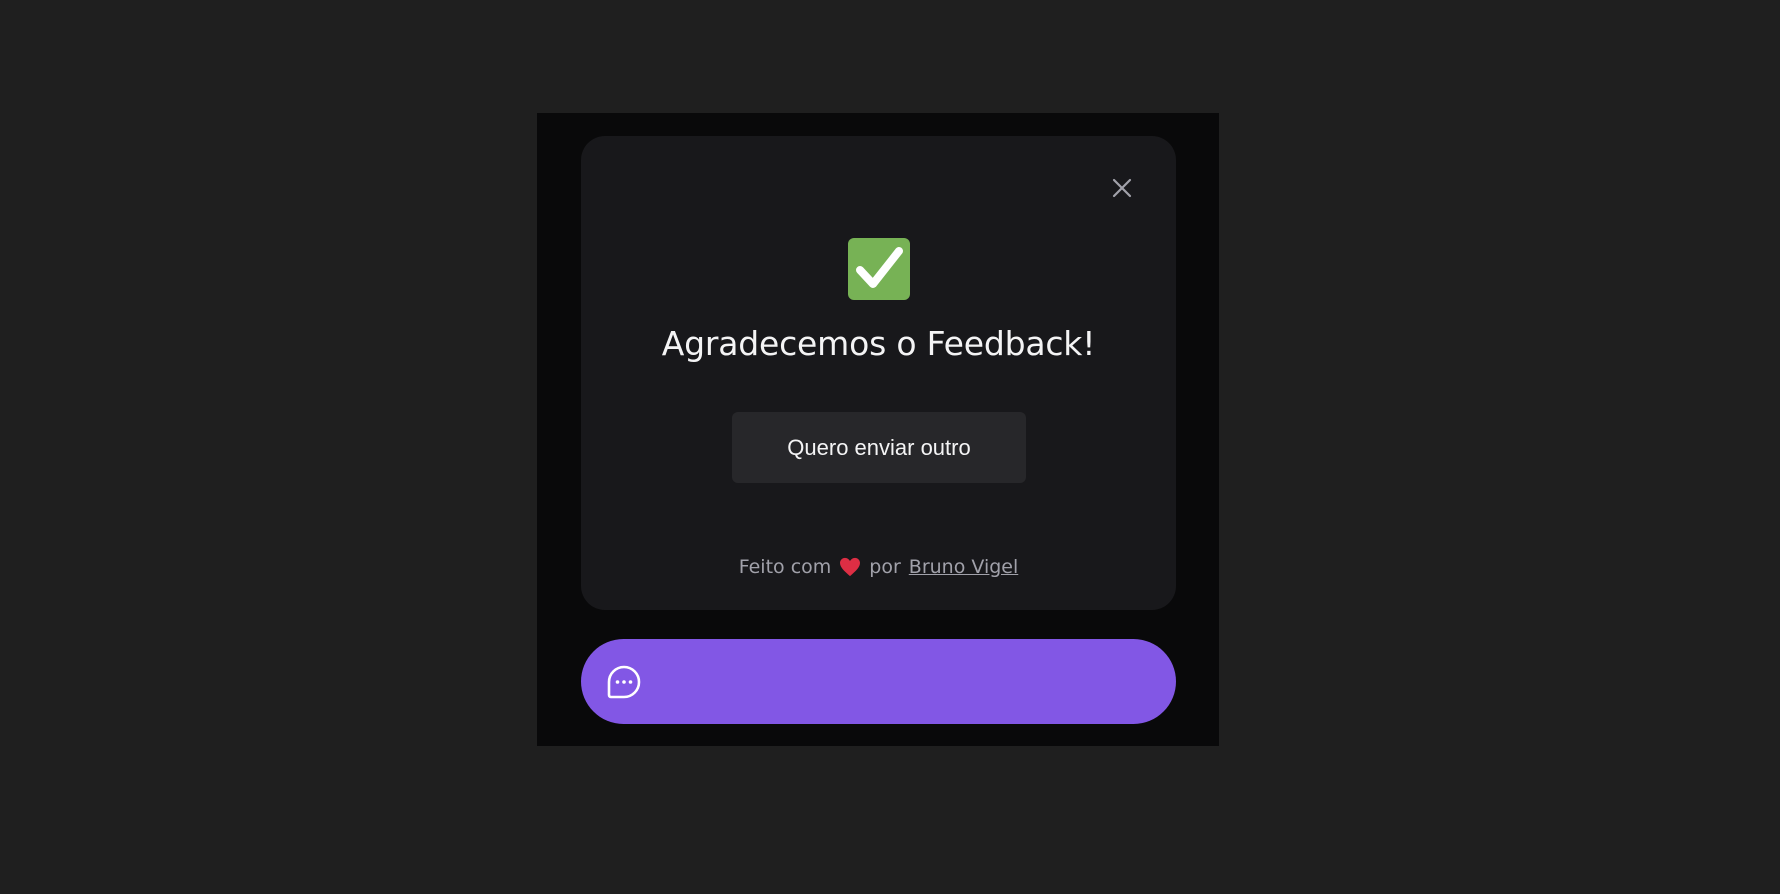 This screenshot has height=894, width=1780. What do you see at coordinates (624, 682) in the screenshot?
I see `chat-bubble-icon` at bounding box center [624, 682].